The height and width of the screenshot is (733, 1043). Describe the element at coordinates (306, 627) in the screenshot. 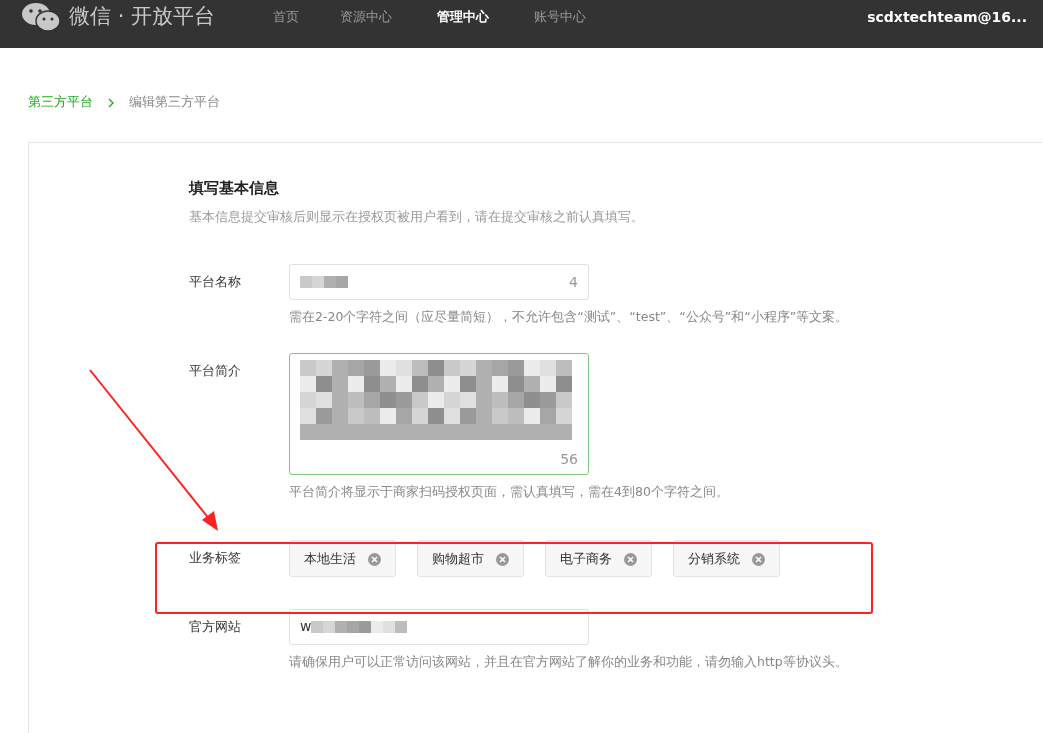

I see `field-value: w` at that location.